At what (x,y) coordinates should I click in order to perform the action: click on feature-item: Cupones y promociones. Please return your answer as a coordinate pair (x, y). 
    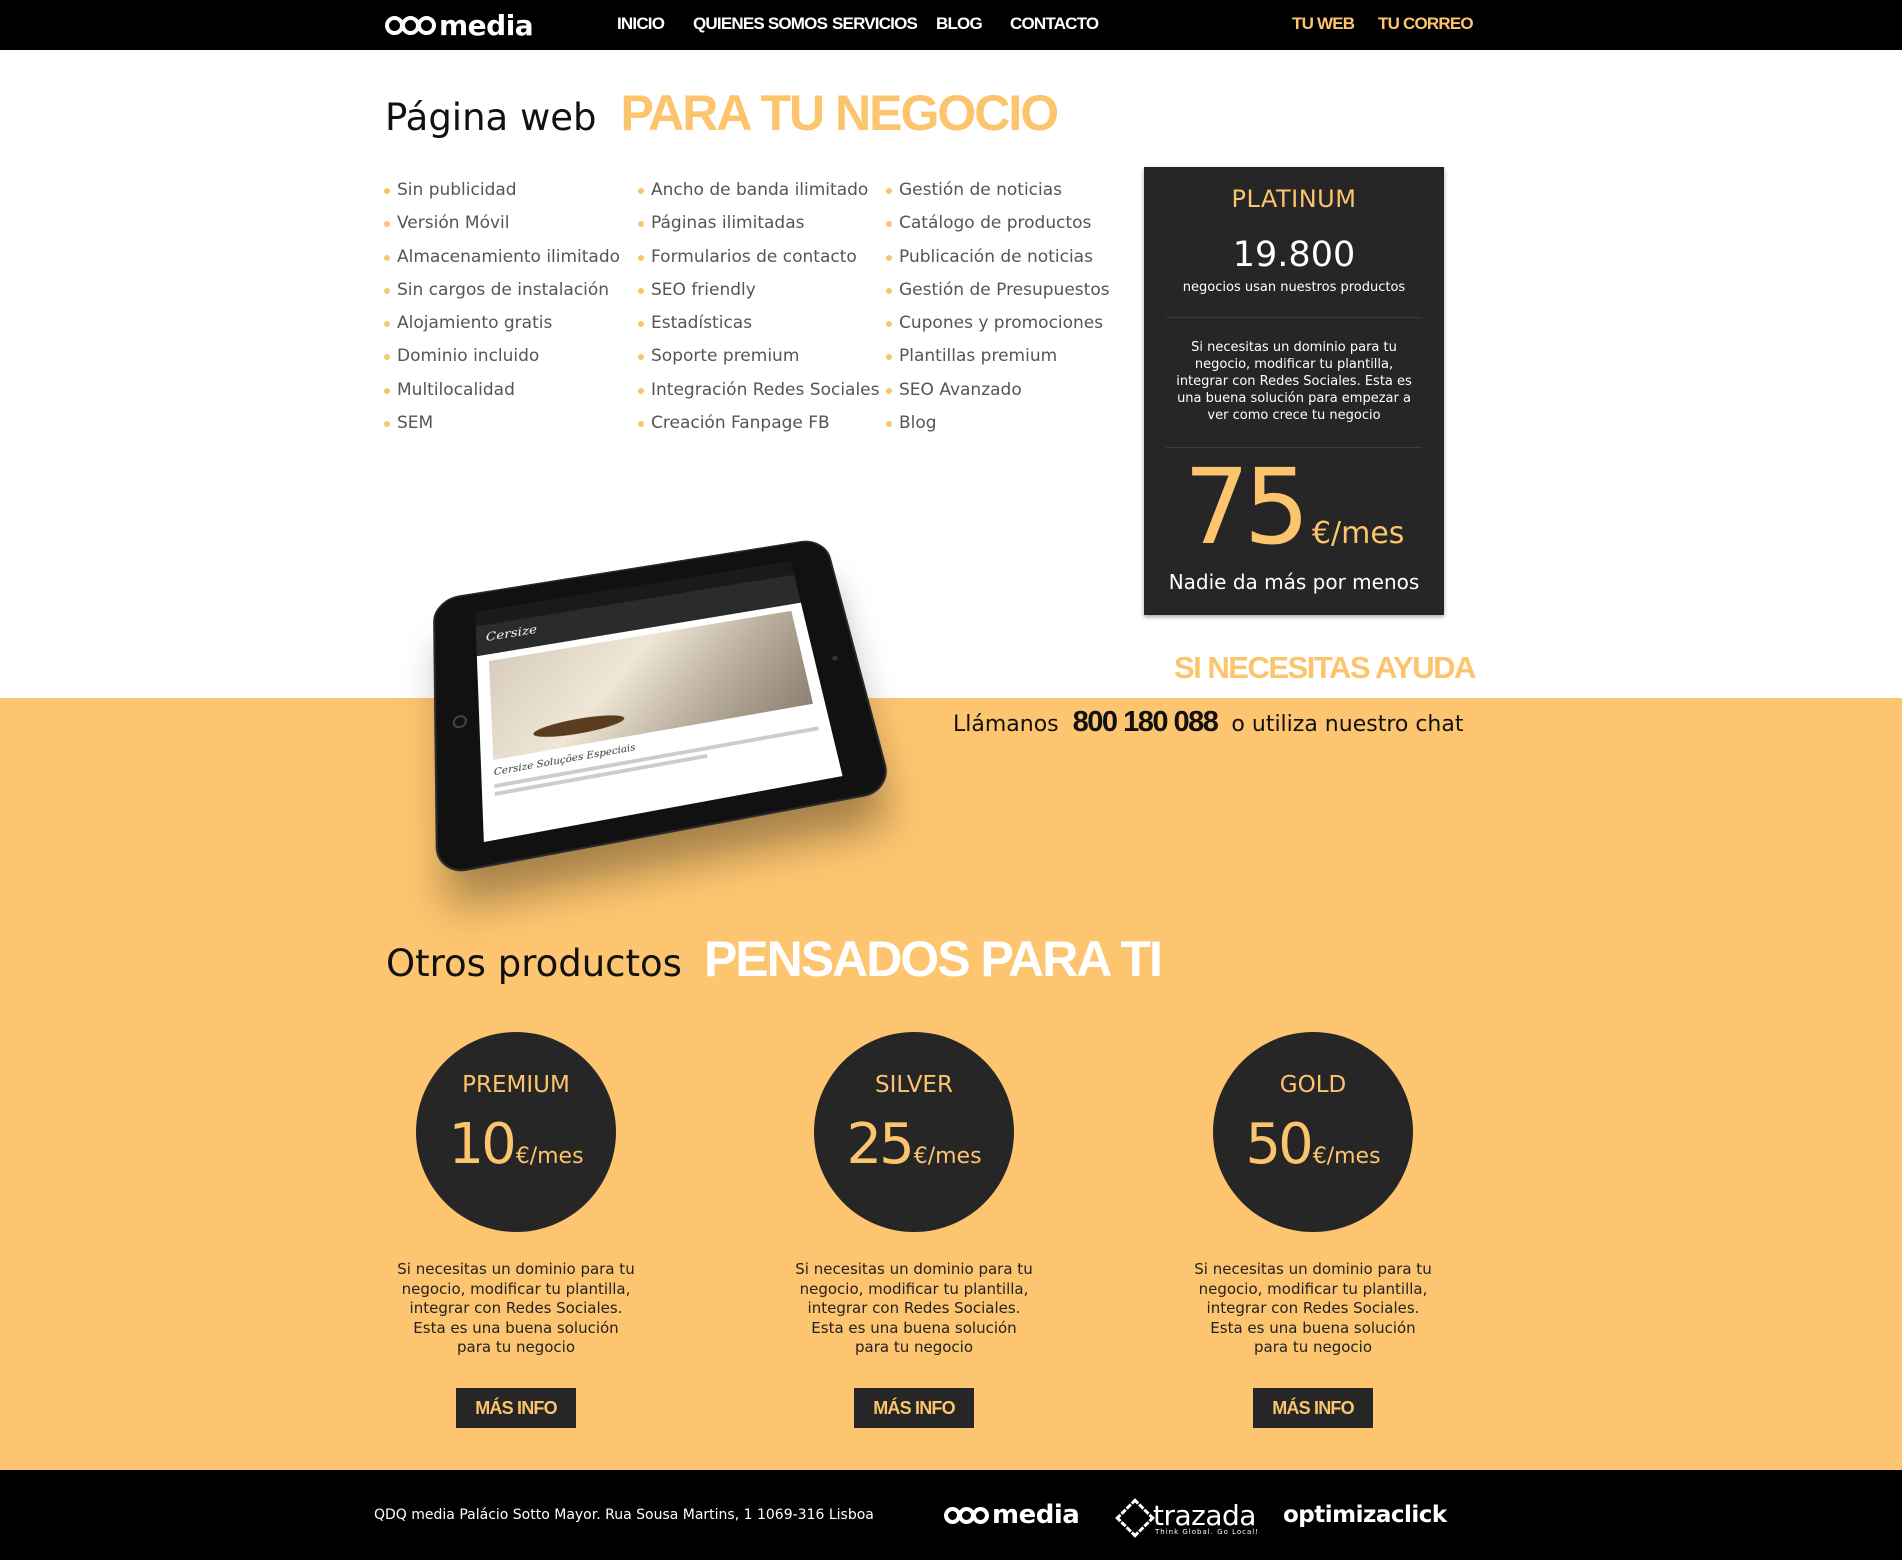
    Looking at the image, I should click on (998, 325).